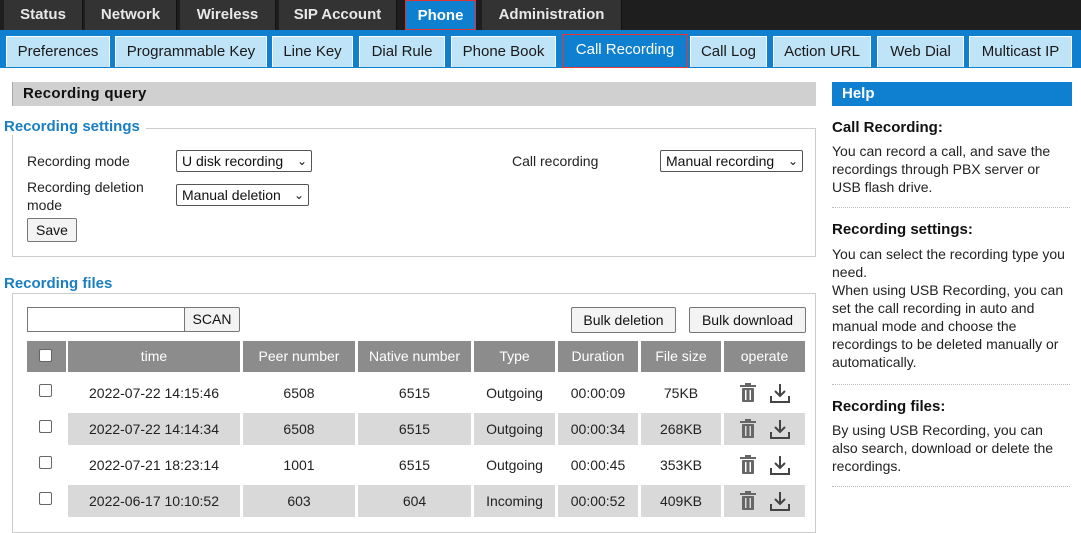 Image resolution: width=1081 pixels, height=533 pixels. I want to click on recording-mode-label: Recording mode, so click(78, 161).